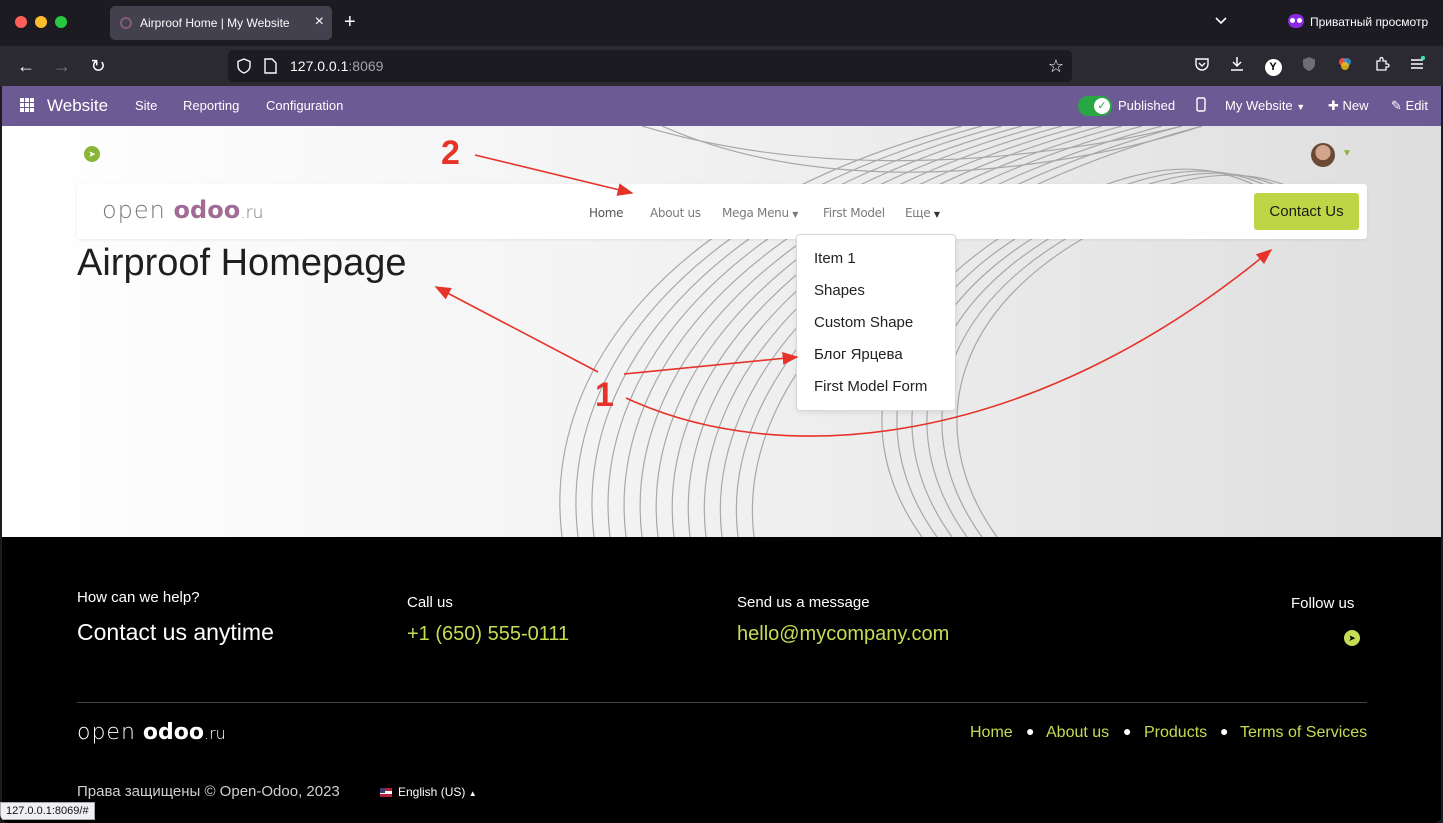 The height and width of the screenshot is (823, 1443). Describe the element at coordinates (134, 210) in the screenshot. I see `logo-open: open` at that location.